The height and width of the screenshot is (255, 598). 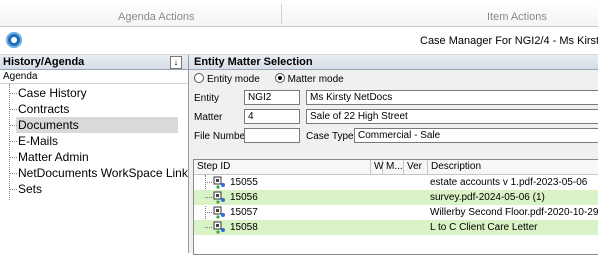 I want to click on step-id: 15058, so click(x=244, y=227).